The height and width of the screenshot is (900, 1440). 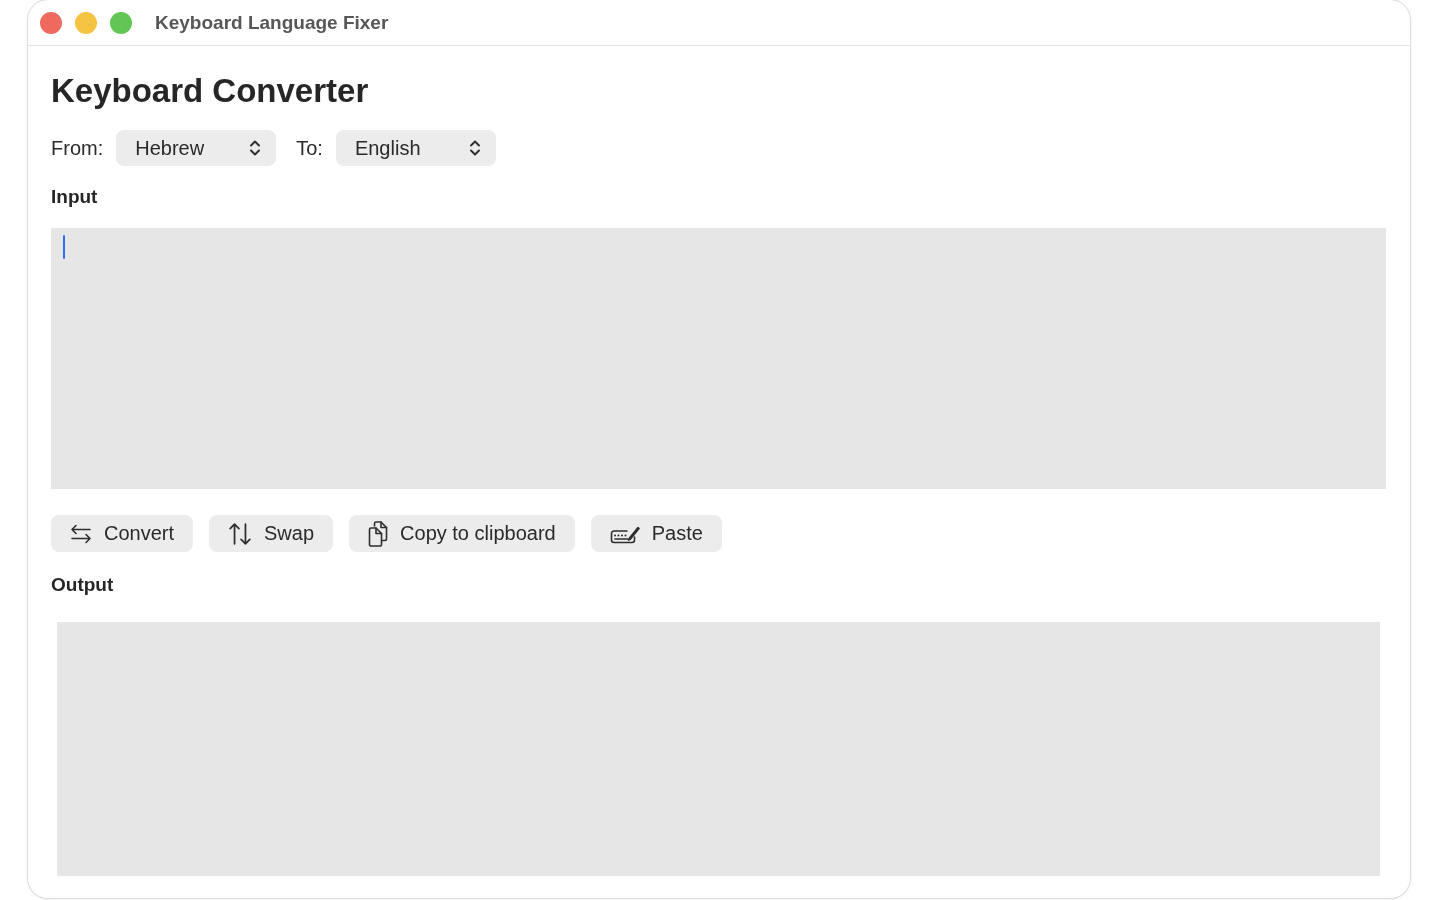 I want to click on swap-button: Swap, so click(x=271, y=533).